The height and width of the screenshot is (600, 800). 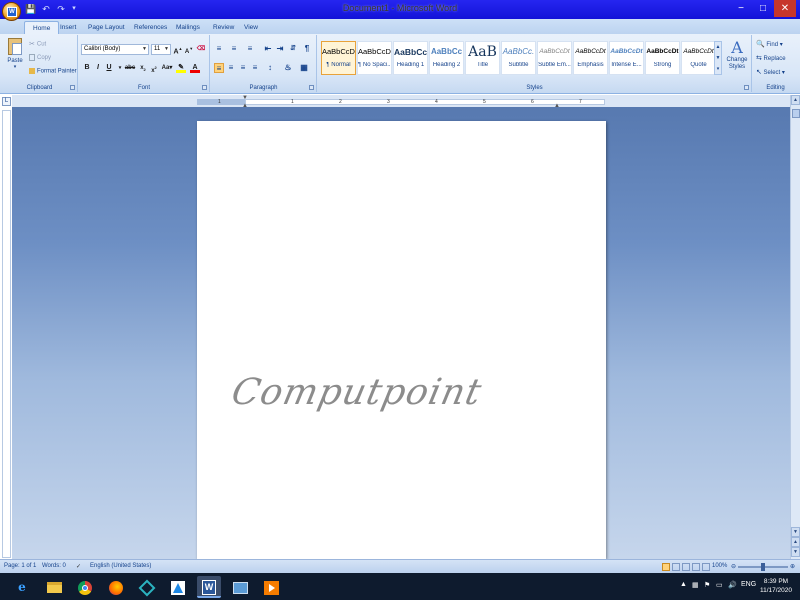 I want to click on align-center-icon: ≡, so click(x=231, y=68).